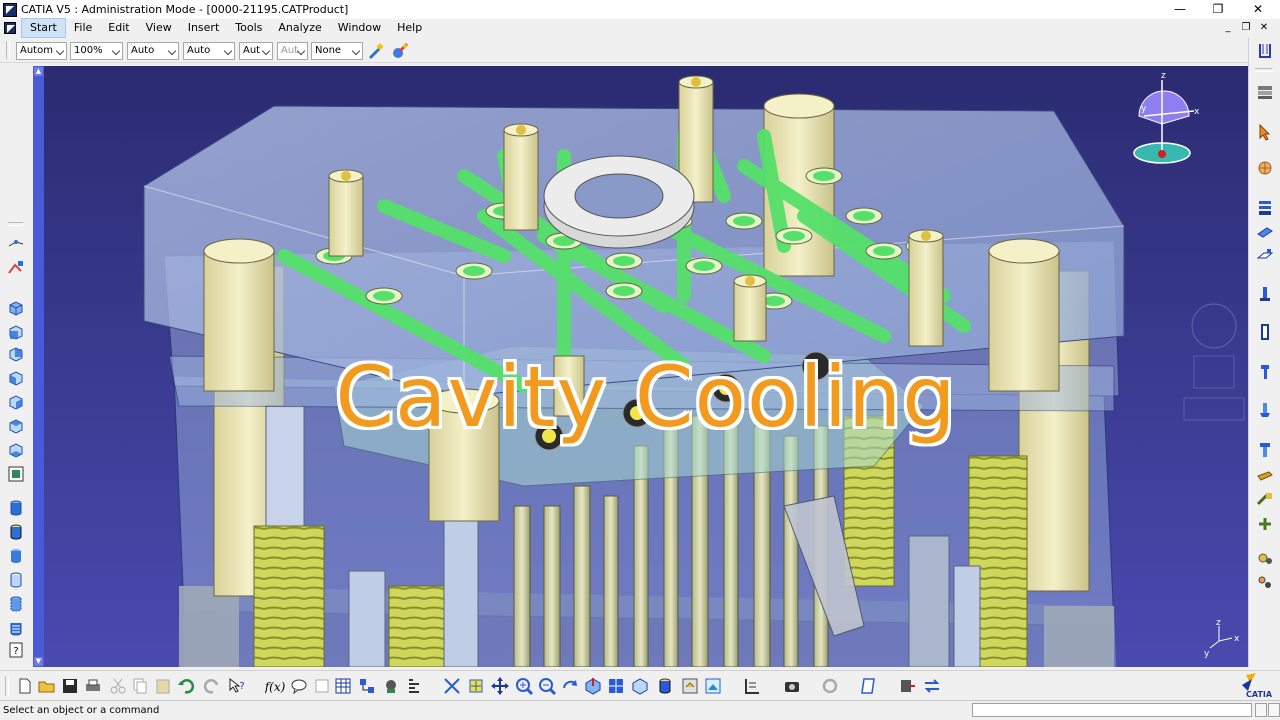  Describe the element at coordinates (1265, 332) in the screenshot. I see `sprue-icon` at that location.